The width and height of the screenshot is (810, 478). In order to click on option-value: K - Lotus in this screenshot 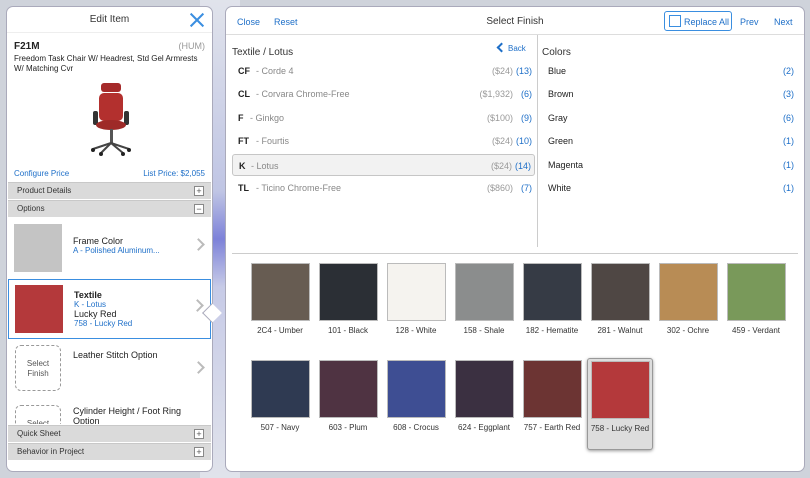, I will do `click(90, 304)`.